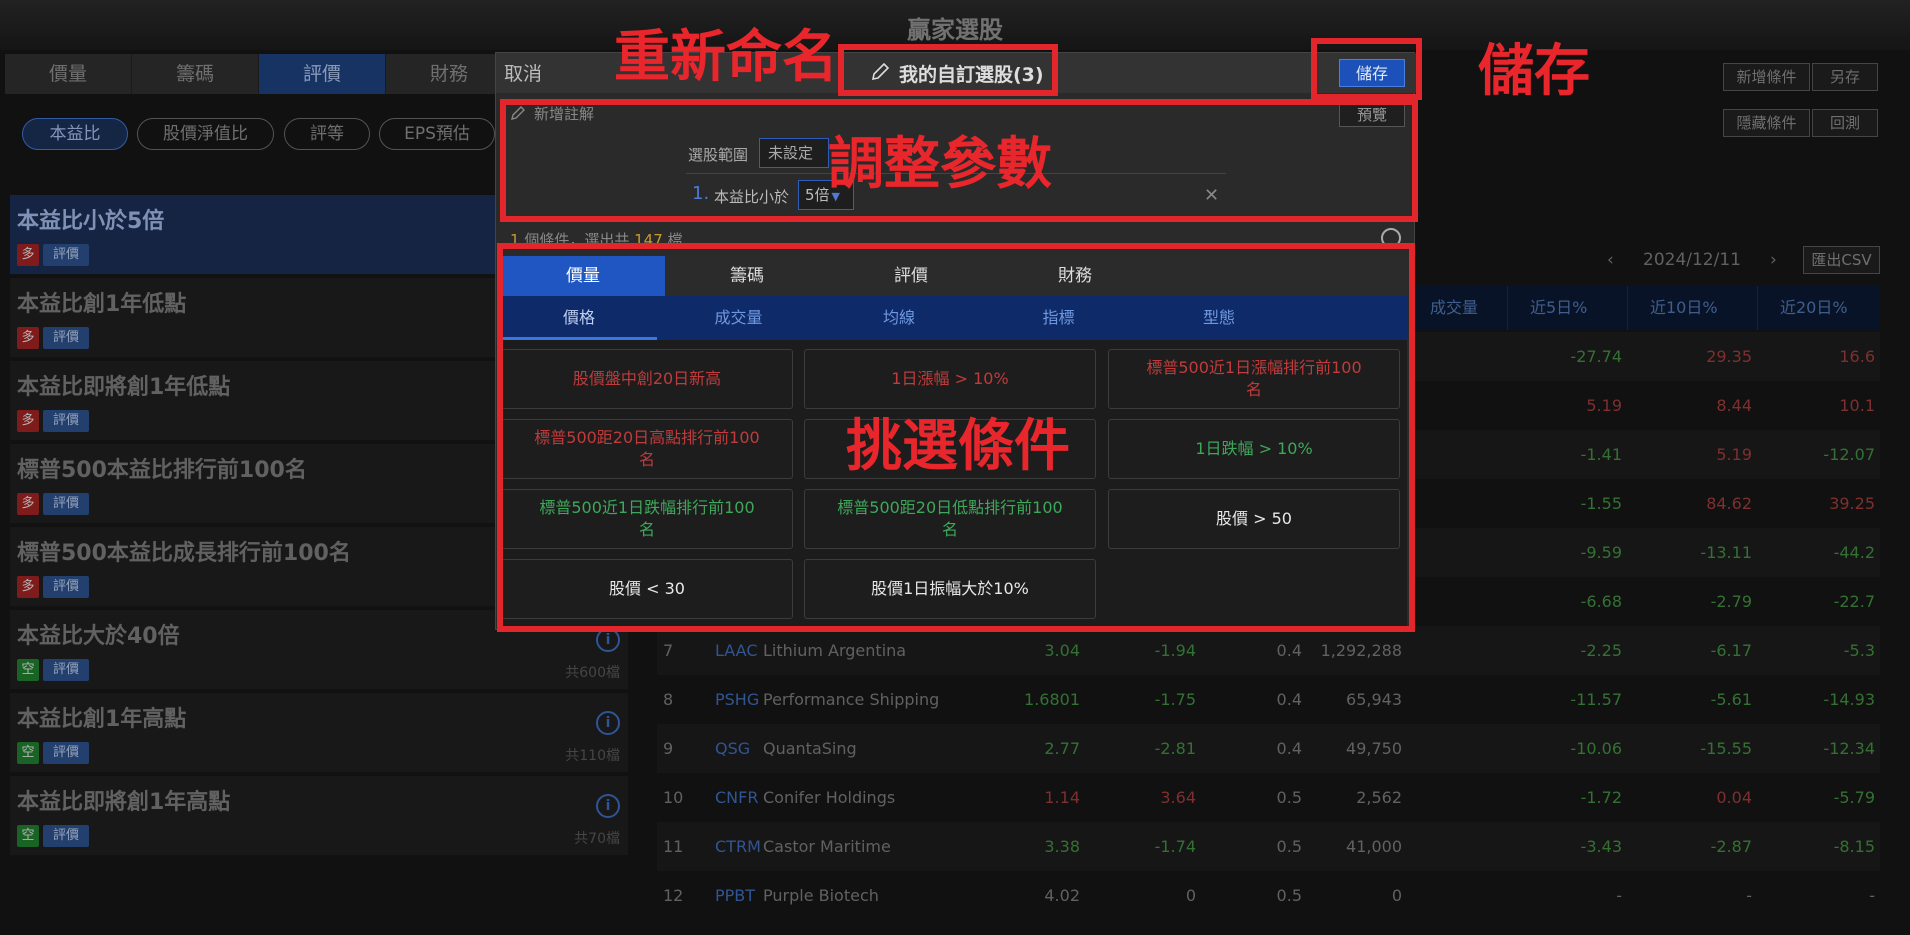 The width and height of the screenshot is (1910, 935). What do you see at coordinates (1366, 69) in the screenshot?
I see `save-highlight` at bounding box center [1366, 69].